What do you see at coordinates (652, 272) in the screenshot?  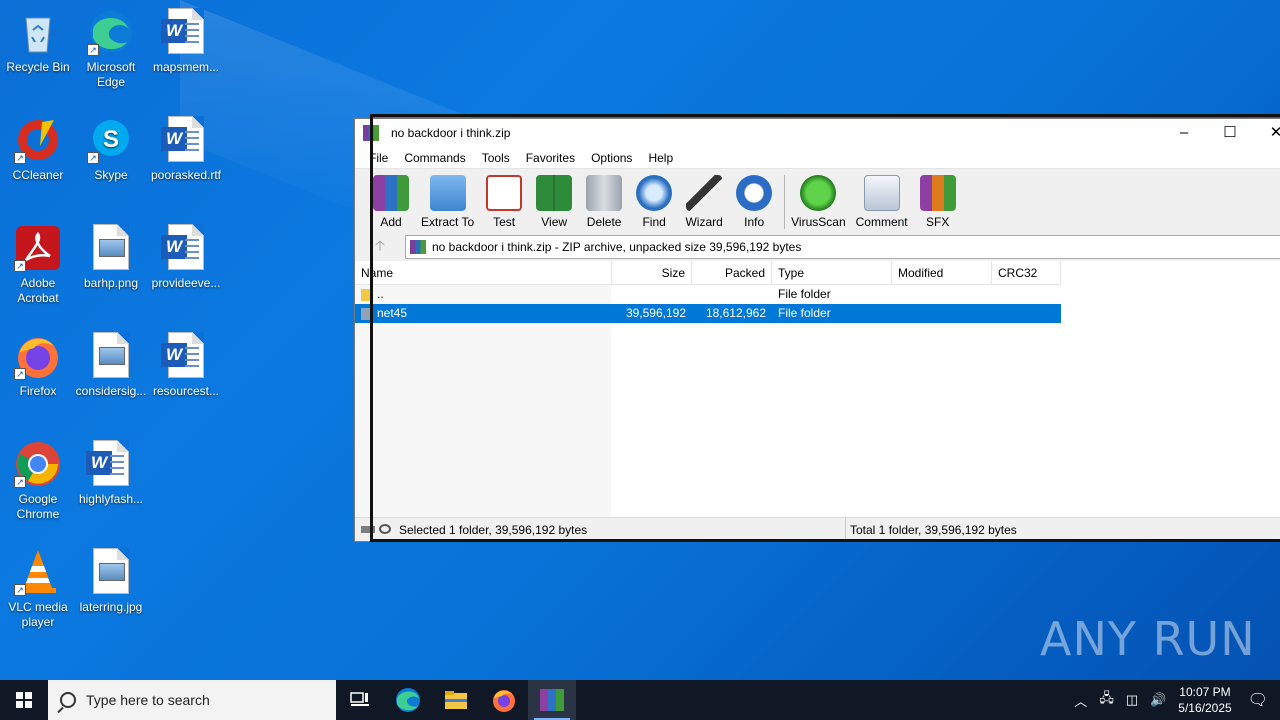 I see `column-header-size: Size` at bounding box center [652, 272].